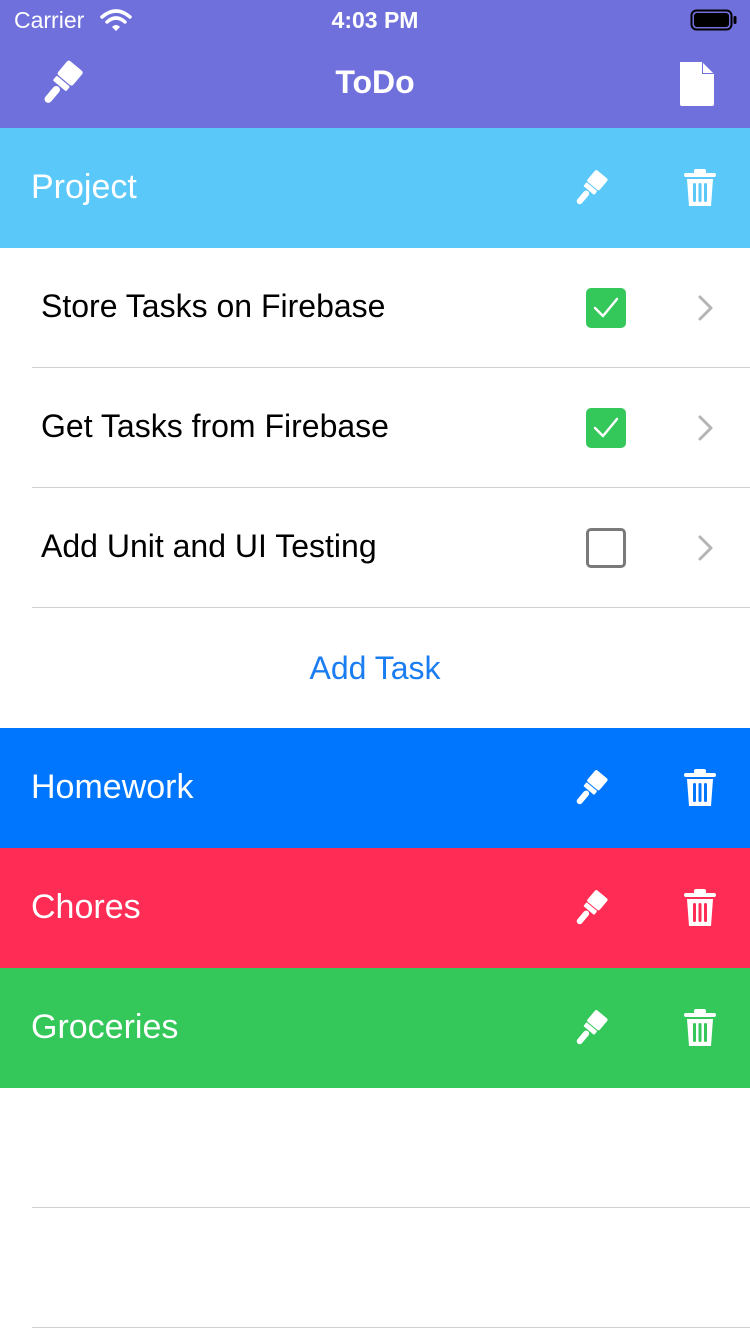  Describe the element at coordinates (375, 788) in the screenshot. I see `section-header-homework: Homework` at that location.